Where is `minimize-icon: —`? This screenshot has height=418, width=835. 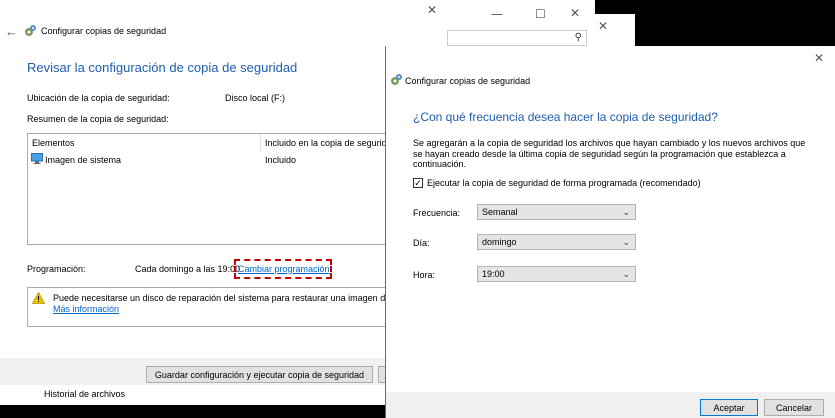 minimize-icon: — is located at coordinates (497, 14).